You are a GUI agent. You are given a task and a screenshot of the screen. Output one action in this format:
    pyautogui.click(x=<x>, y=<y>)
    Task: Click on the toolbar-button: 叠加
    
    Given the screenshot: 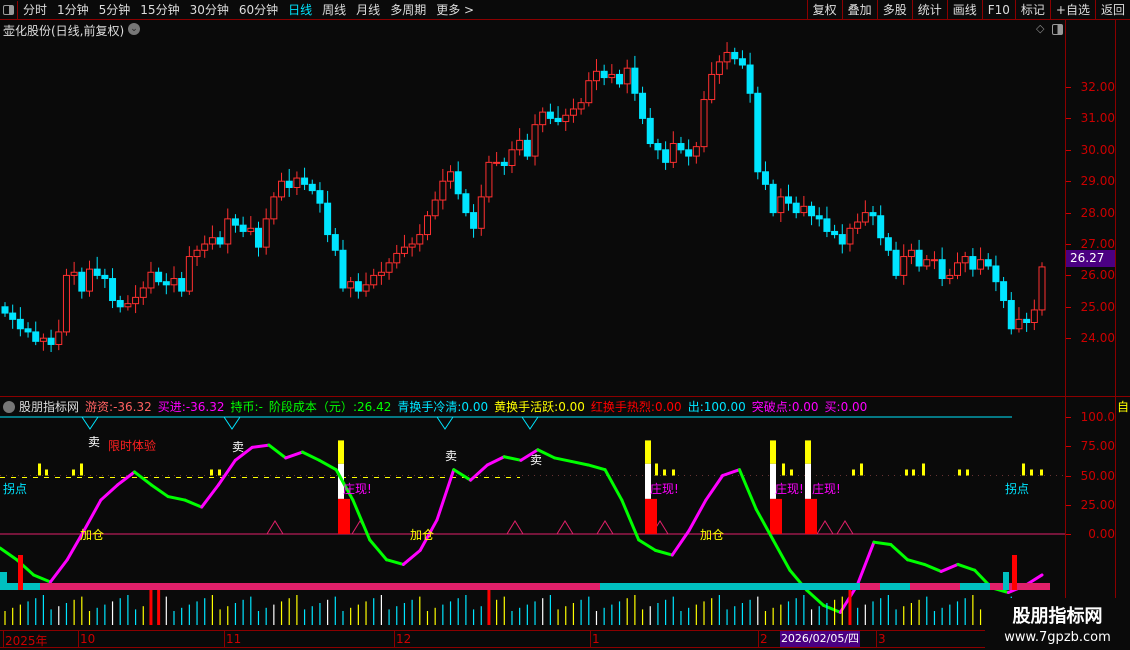 What is the action you would take?
    pyautogui.click(x=859, y=10)
    